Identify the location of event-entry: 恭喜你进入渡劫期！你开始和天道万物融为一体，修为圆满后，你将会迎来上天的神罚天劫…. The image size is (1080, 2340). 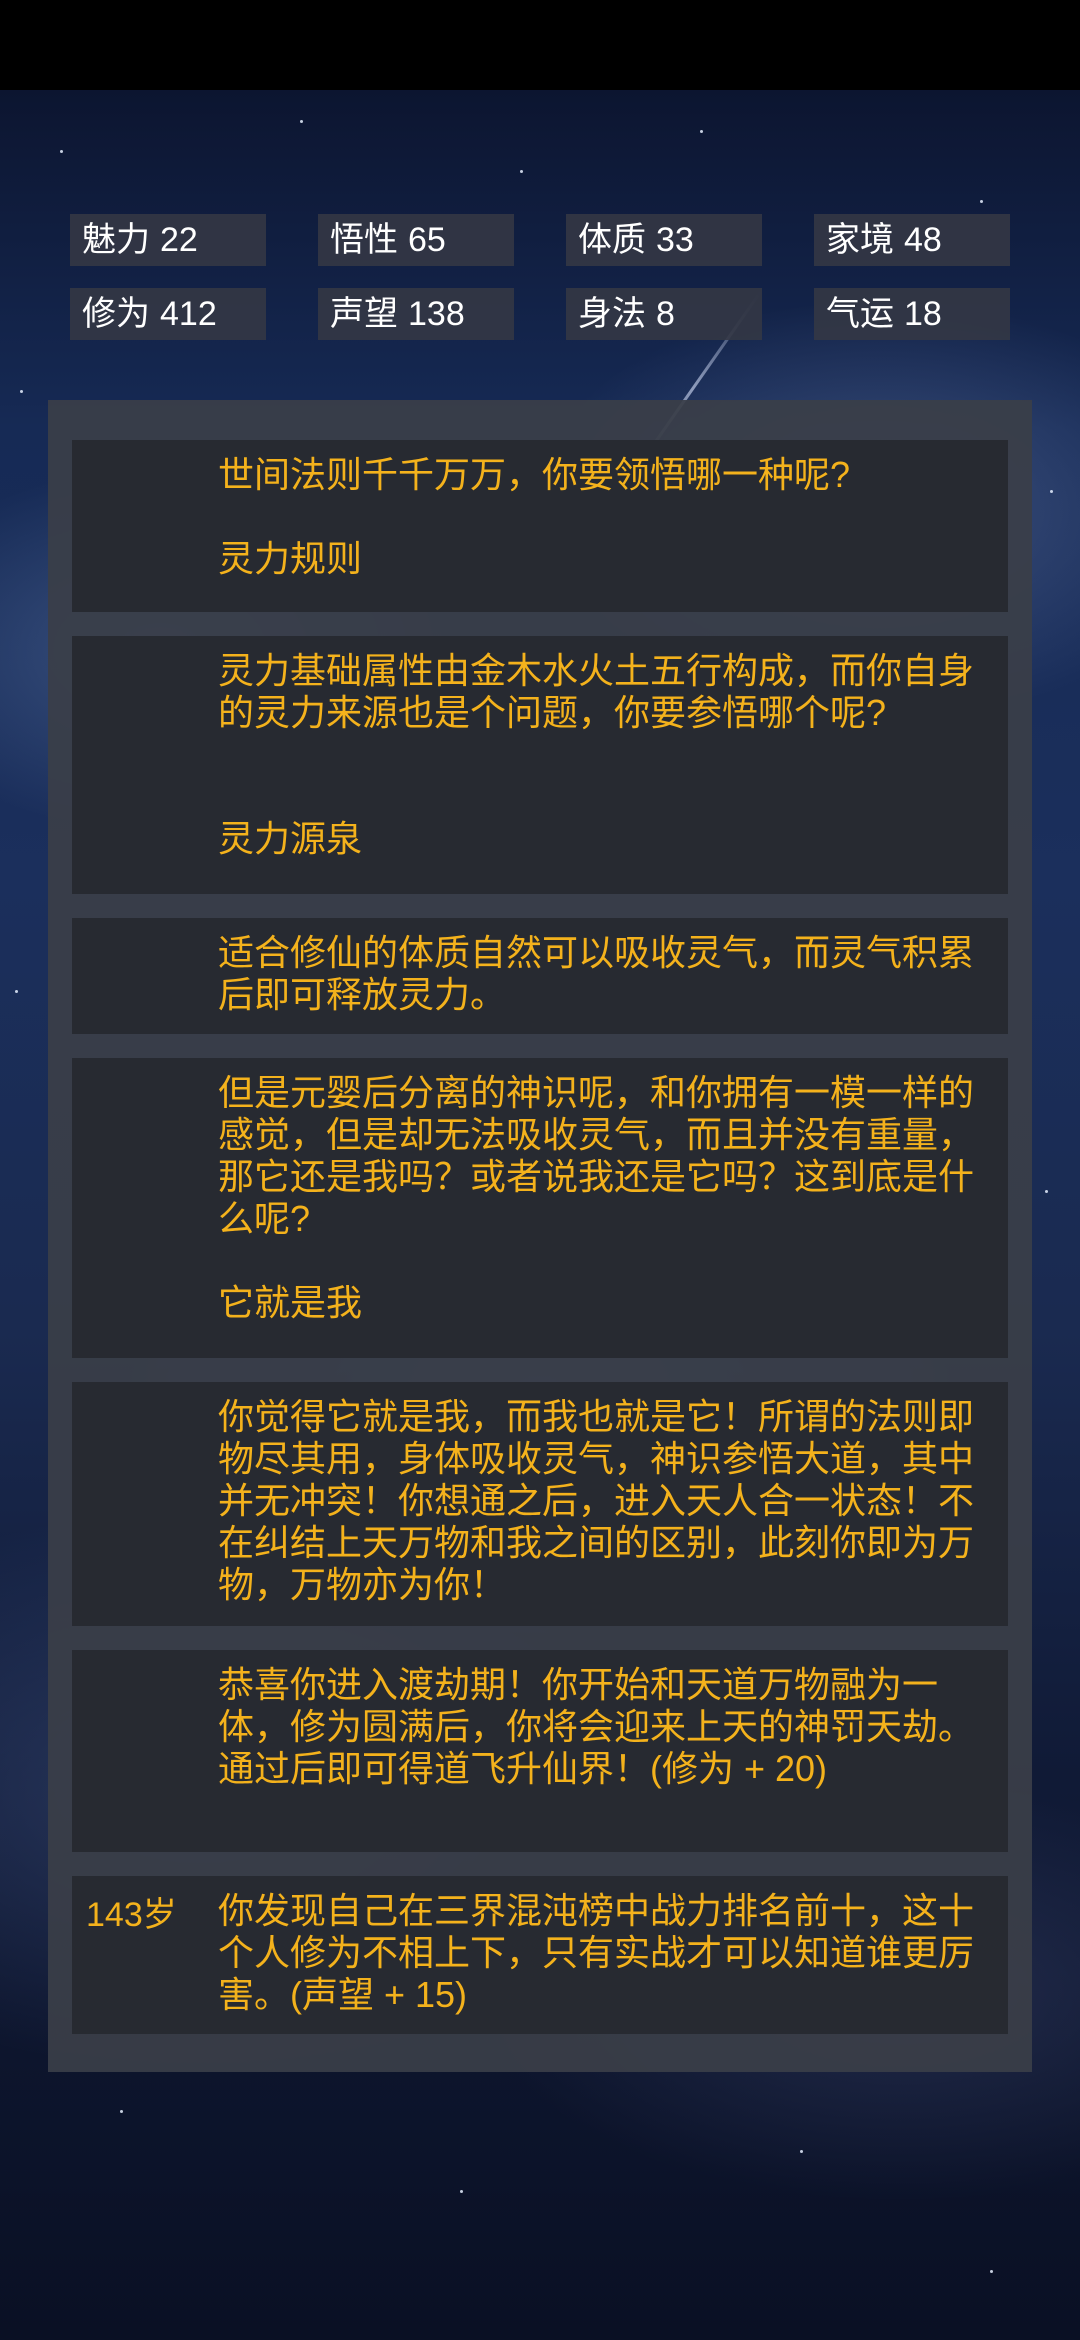
(540, 1751).